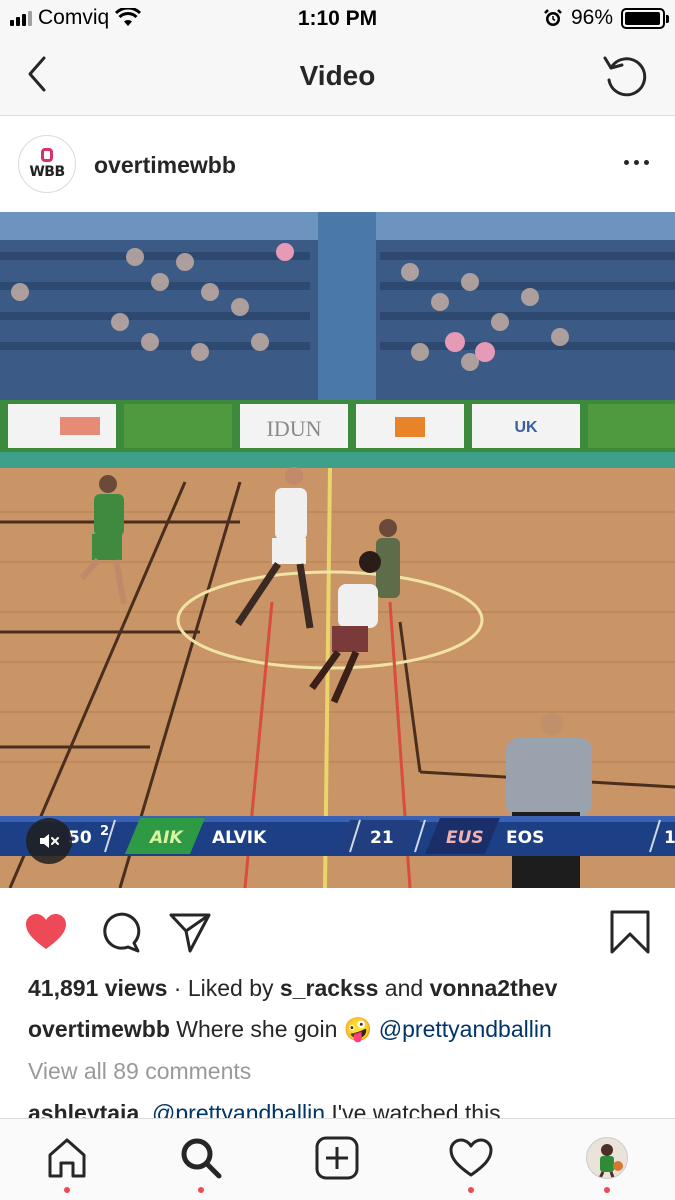 This screenshot has height=1200, width=675. Describe the element at coordinates (201, 1190) in the screenshot. I see `search-notification-dot` at that location.